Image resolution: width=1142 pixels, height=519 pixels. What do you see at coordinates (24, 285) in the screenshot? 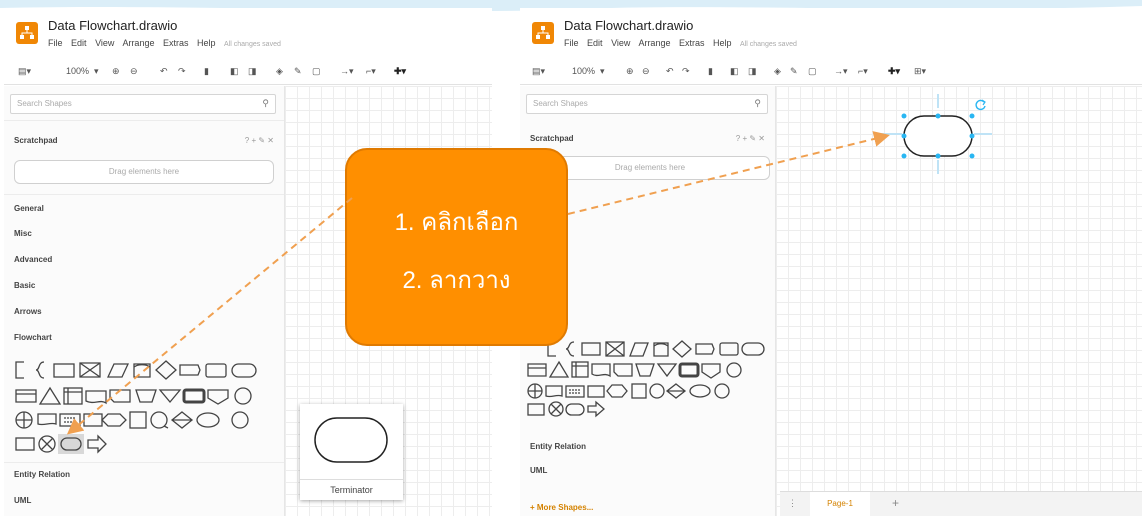
I see `category-basic: Basic` at bounding box center [24, 285].